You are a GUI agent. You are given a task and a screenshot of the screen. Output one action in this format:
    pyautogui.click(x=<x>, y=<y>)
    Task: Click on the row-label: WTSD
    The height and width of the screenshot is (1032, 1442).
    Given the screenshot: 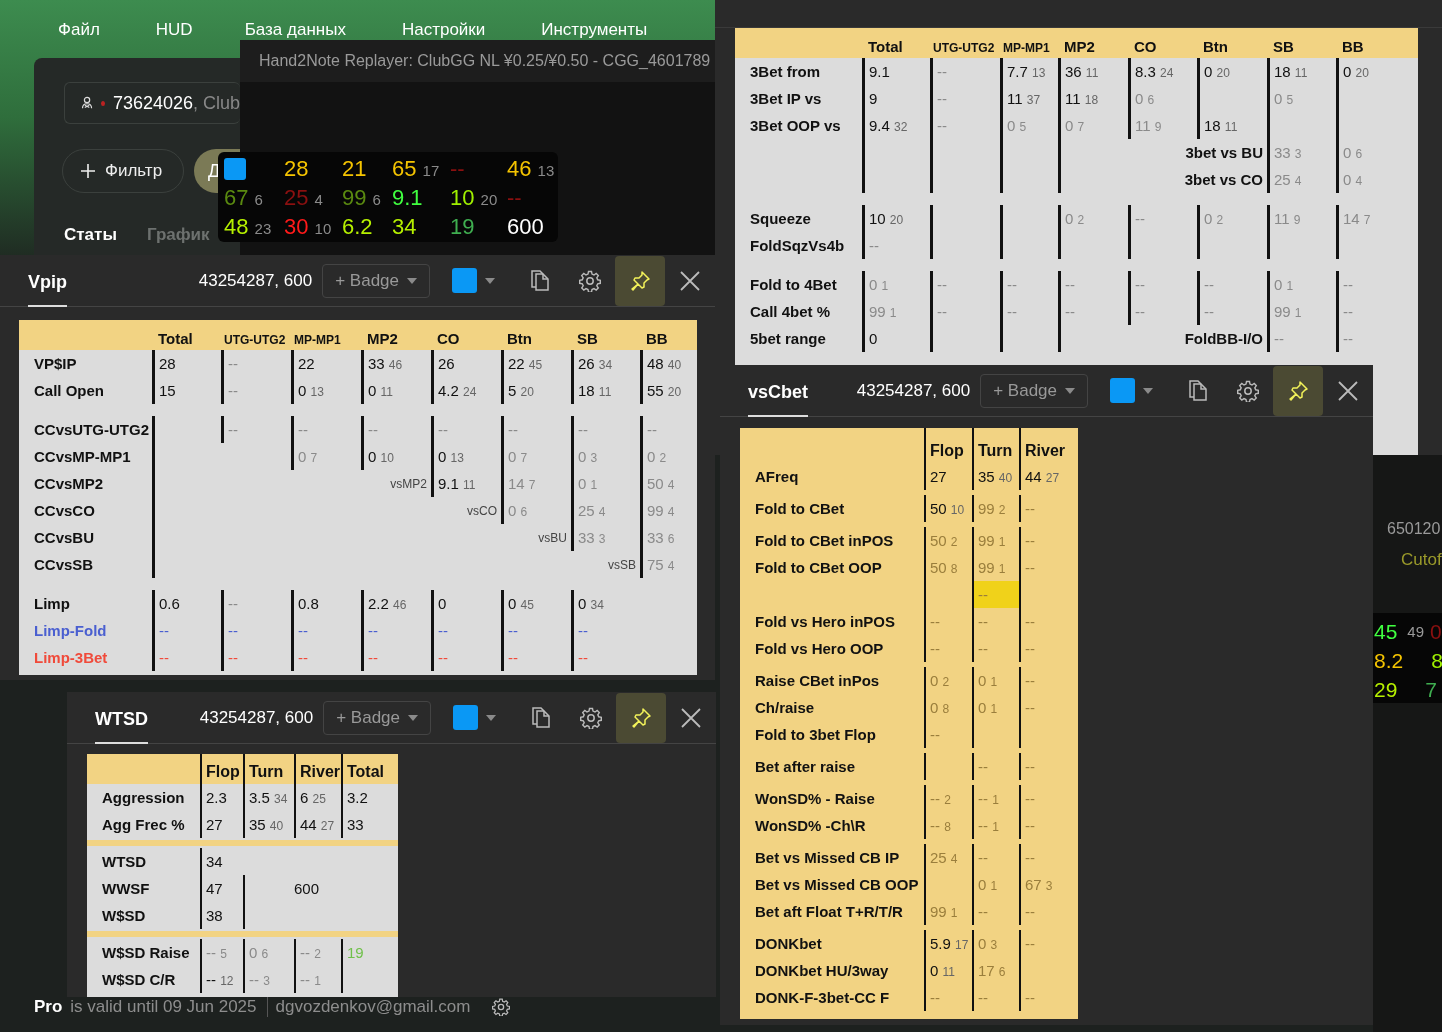 What is the action you would take?
    pyautogui.click(x=124, y=861)
    